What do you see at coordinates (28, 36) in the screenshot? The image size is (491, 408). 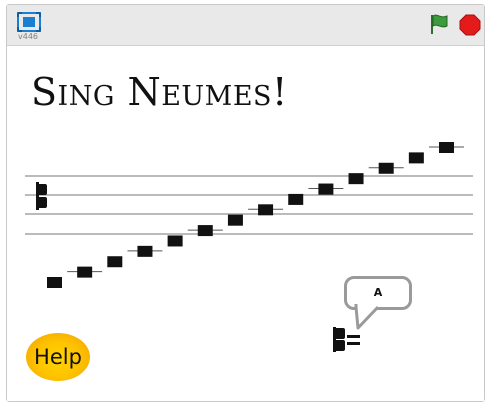 I see `version-label: v446` at bounding box center [28, 36].